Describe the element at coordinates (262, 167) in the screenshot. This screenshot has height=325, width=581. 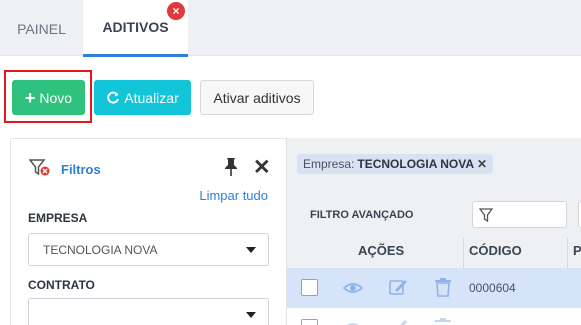
I see `close-panel-icon: ✕` at that location.